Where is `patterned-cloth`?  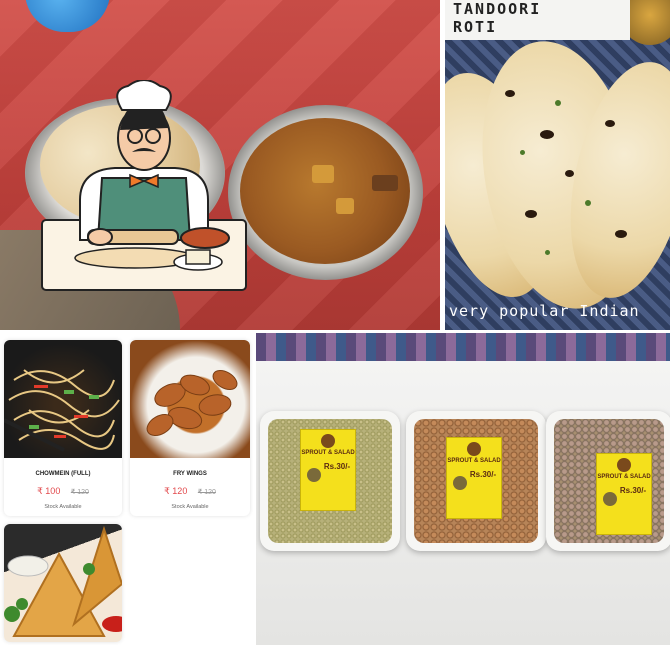 patterned-cloth is located at coordinates (463, 348).